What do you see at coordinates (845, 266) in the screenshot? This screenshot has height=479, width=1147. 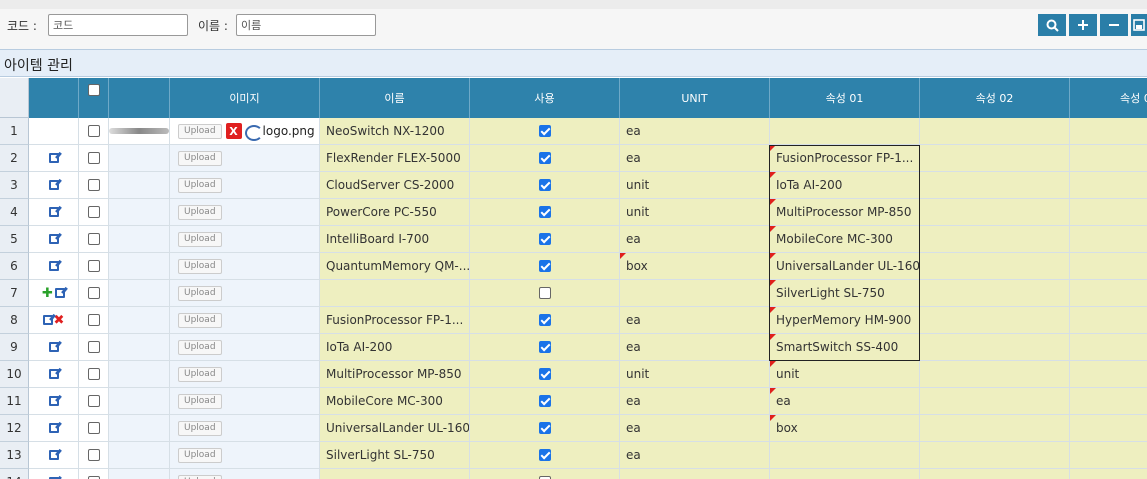 I see `attr1-cell: UniversalLander UL-1600` at bounding box center [845, 266].